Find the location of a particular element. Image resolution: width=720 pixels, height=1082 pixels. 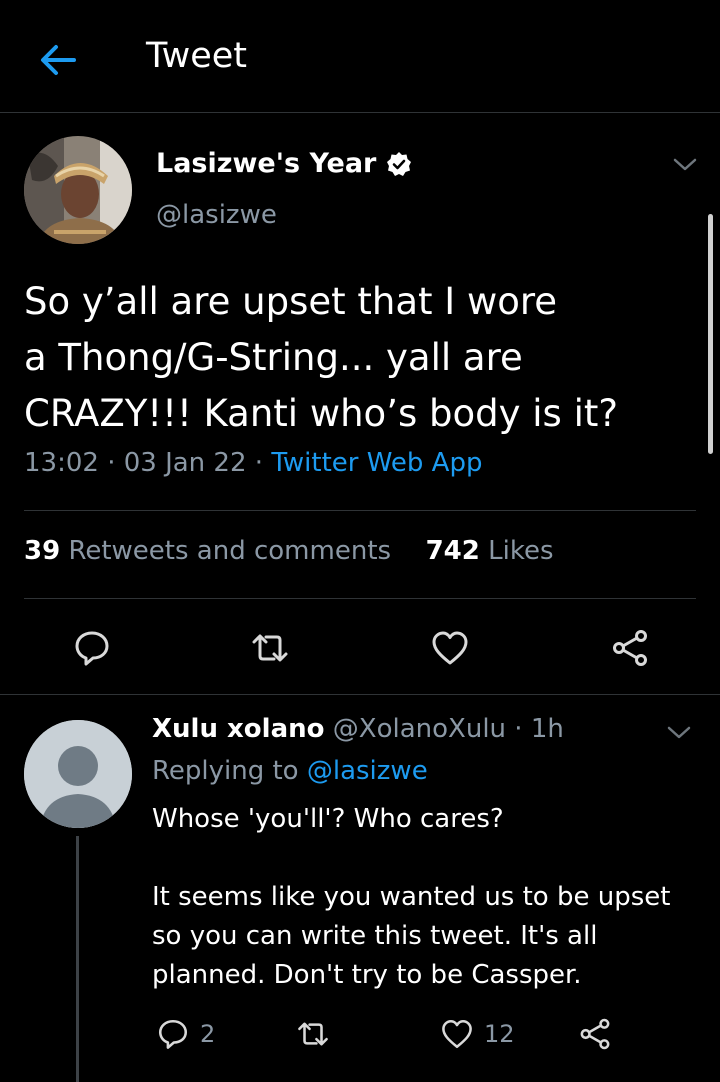

tweet-text-line: a Thong/G-String... yall are is located at coordinates (273, 357).